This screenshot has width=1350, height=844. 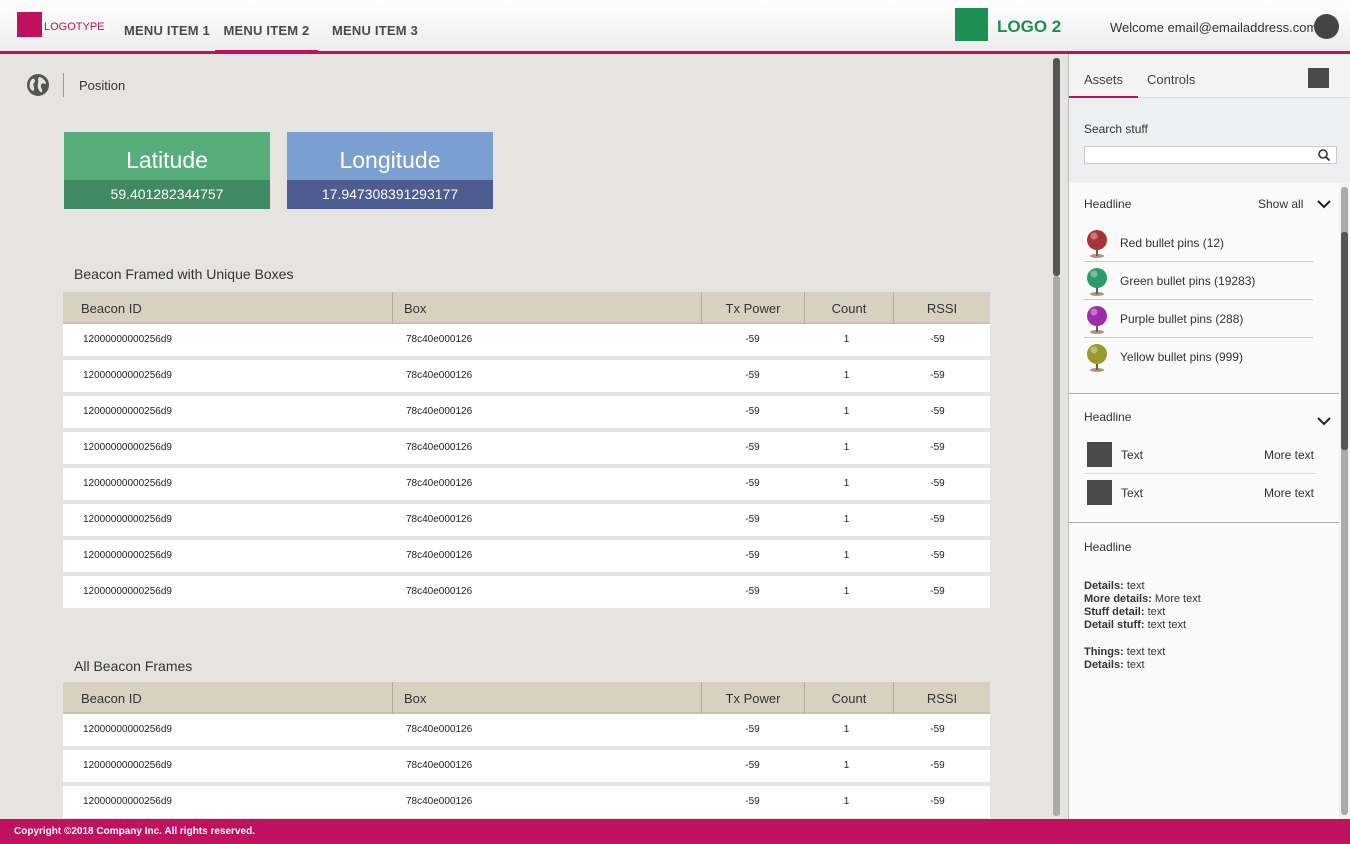 I want to click on detail-line: Details: text, so click(x=1114, y=586).